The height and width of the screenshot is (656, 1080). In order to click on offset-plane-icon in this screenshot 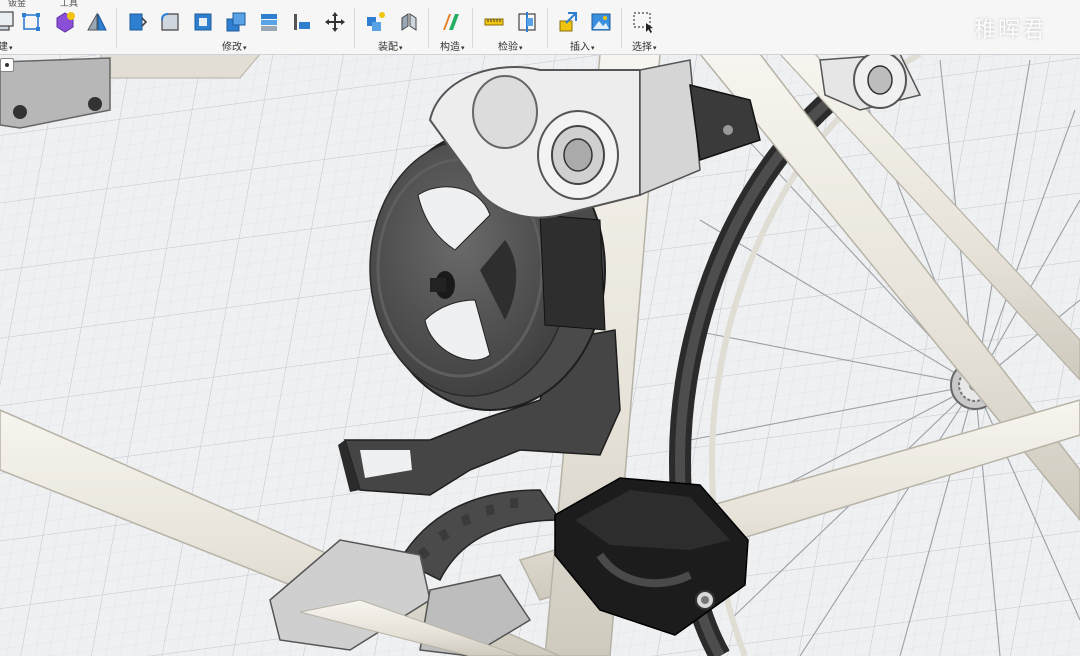, I will do `click(451, 22)`.